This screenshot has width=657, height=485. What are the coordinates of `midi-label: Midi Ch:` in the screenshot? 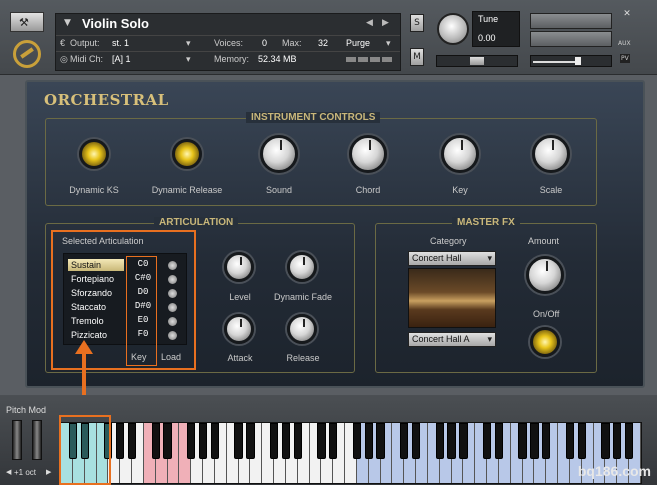 It's located at (87, 59).